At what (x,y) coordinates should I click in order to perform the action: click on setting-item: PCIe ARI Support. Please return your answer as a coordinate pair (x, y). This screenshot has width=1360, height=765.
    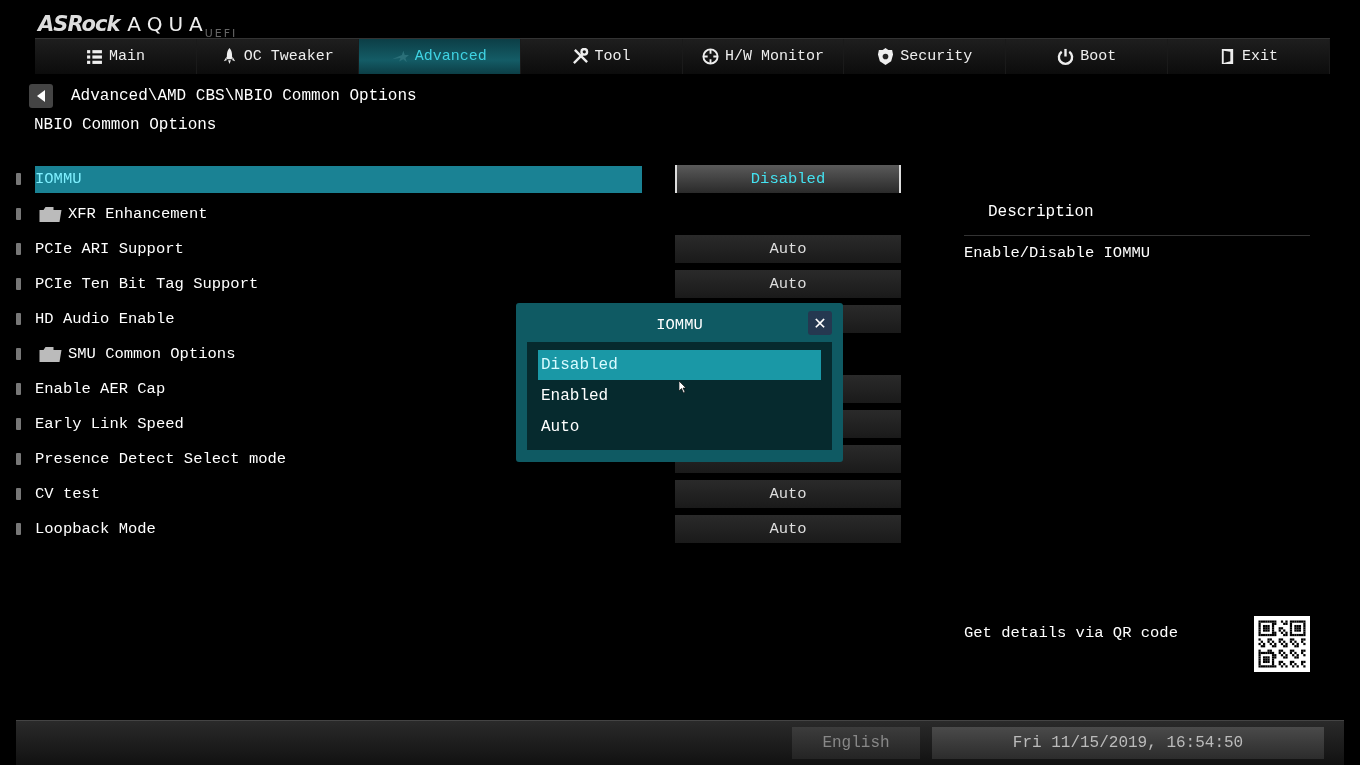
    Looking at the image, I should click on (338, 249).